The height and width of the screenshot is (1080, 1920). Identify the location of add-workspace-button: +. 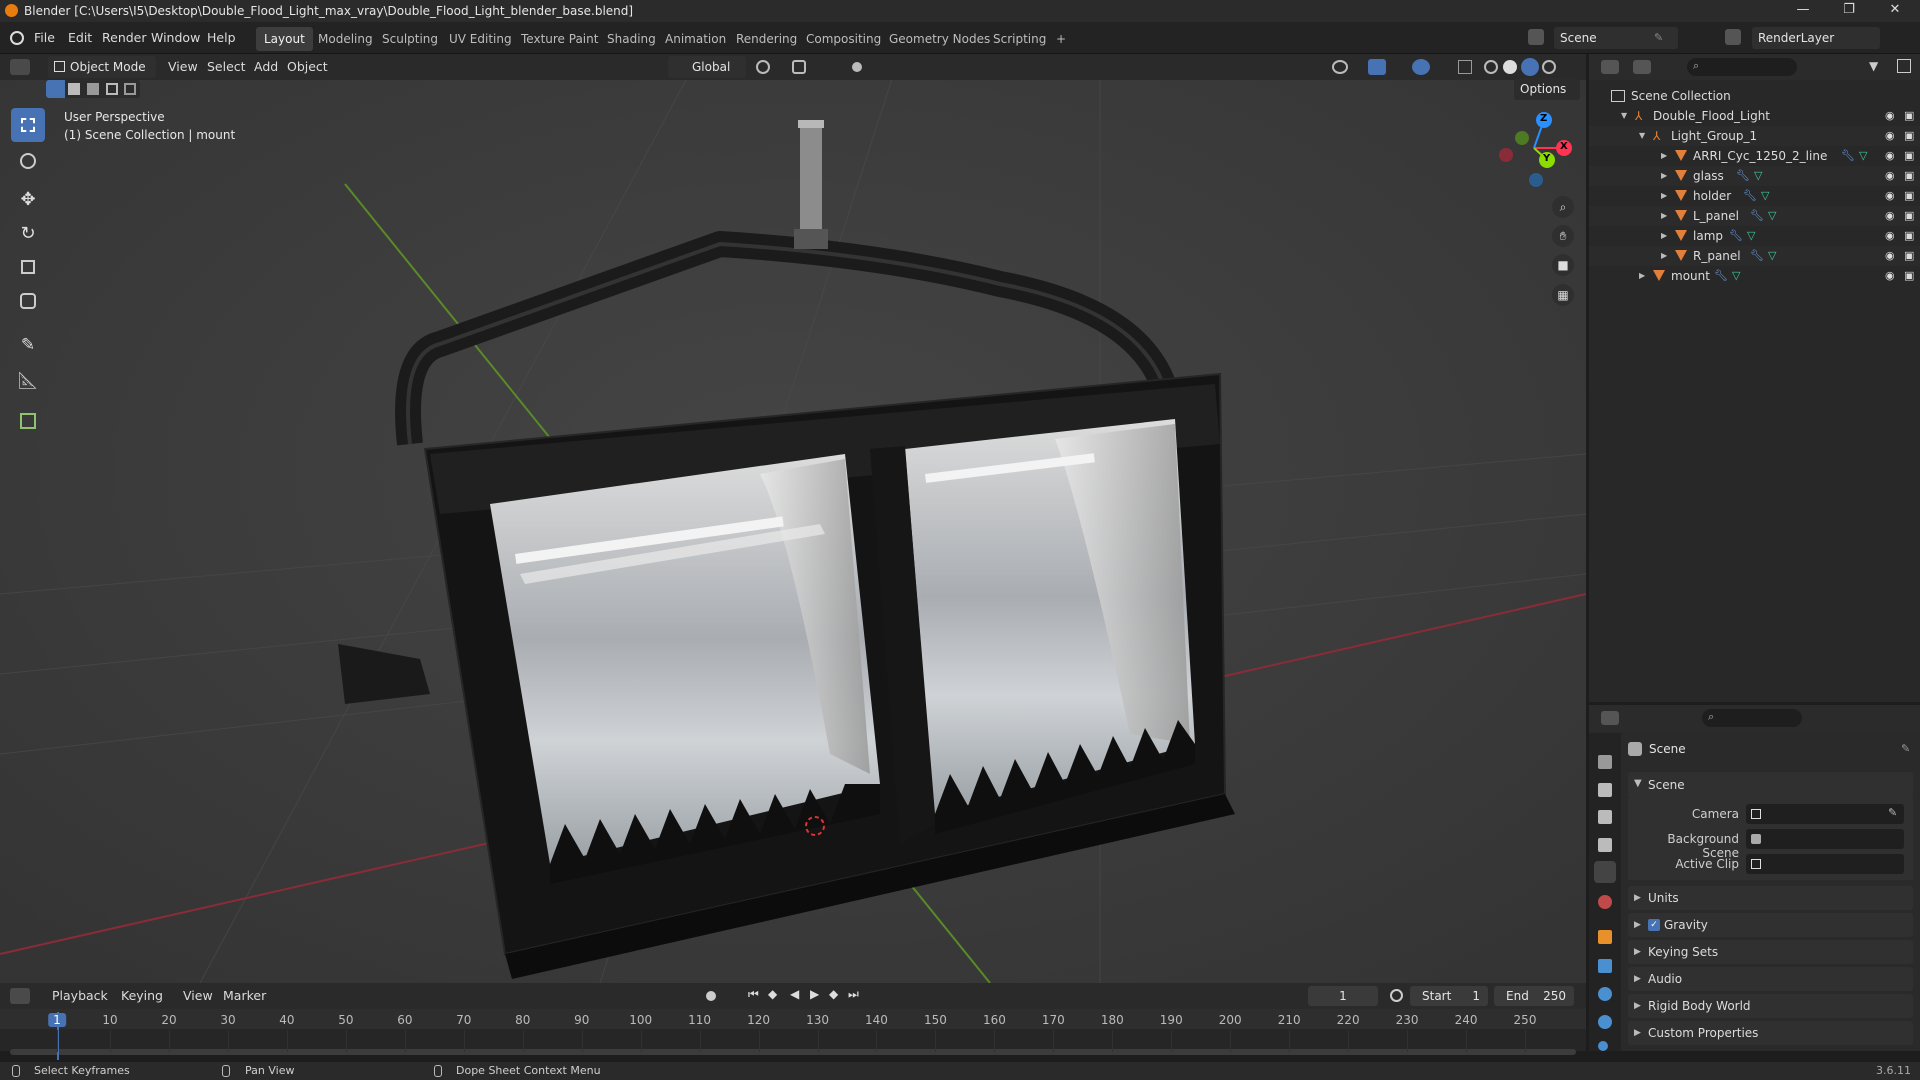
(1061, 39).